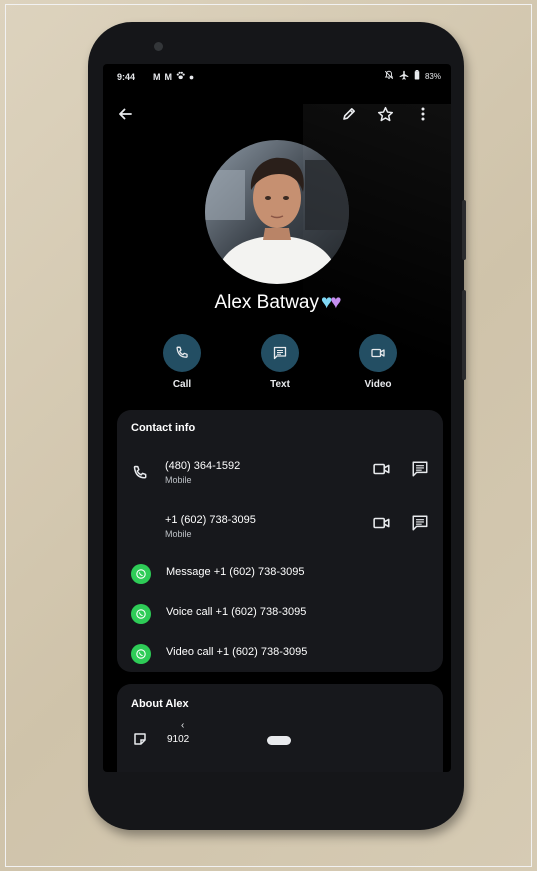 The width and height of the screenshot is (537, 871). I want to click on star-icon, so click(385, 113).